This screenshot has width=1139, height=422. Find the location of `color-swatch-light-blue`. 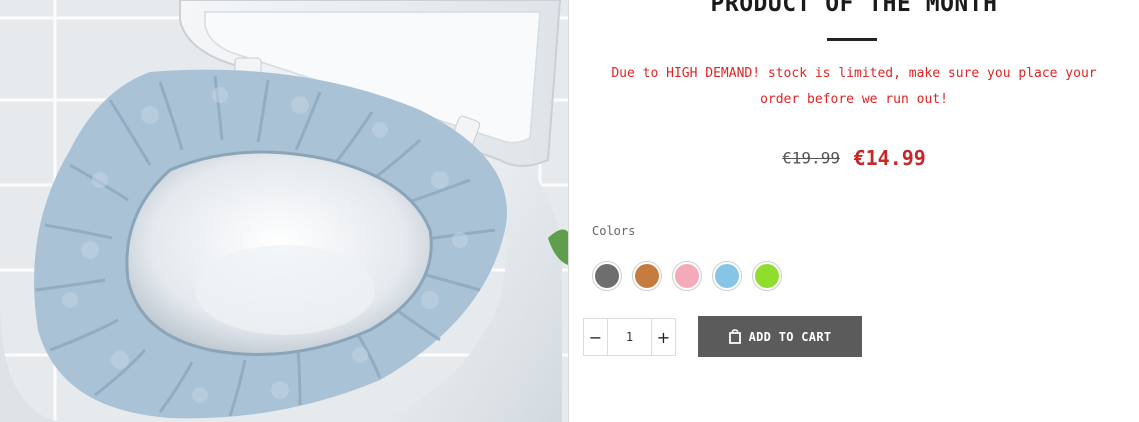

color-swatch-light-blue is located at coordinates (727, 276).